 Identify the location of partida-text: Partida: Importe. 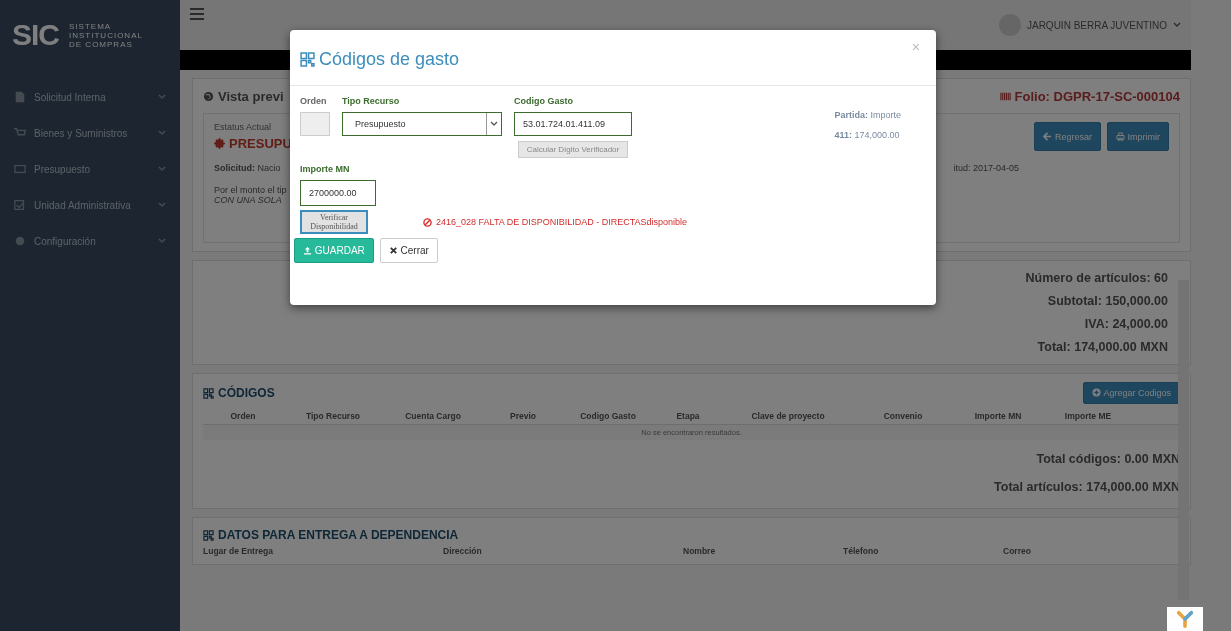
(867, 115).